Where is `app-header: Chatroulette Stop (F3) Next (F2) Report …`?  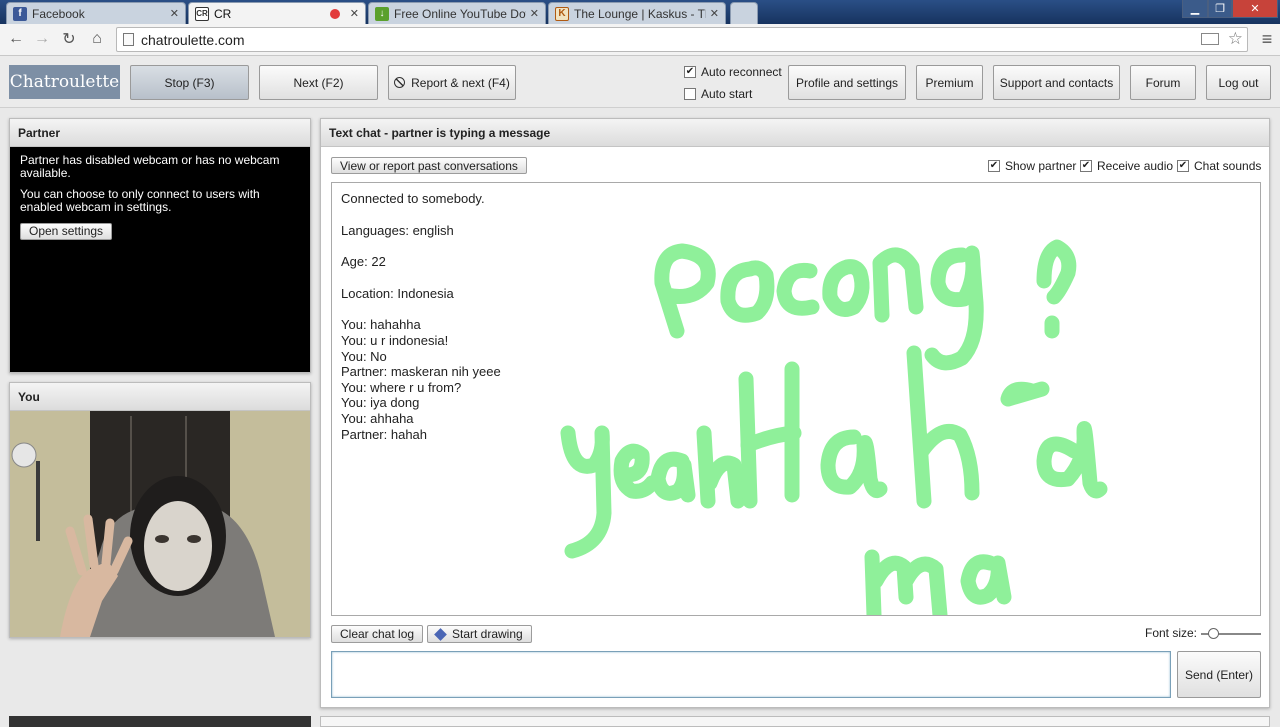
app-header: Chatroulette Stop (F3) Next (F2) Report … is located at coordinates (640, 82).